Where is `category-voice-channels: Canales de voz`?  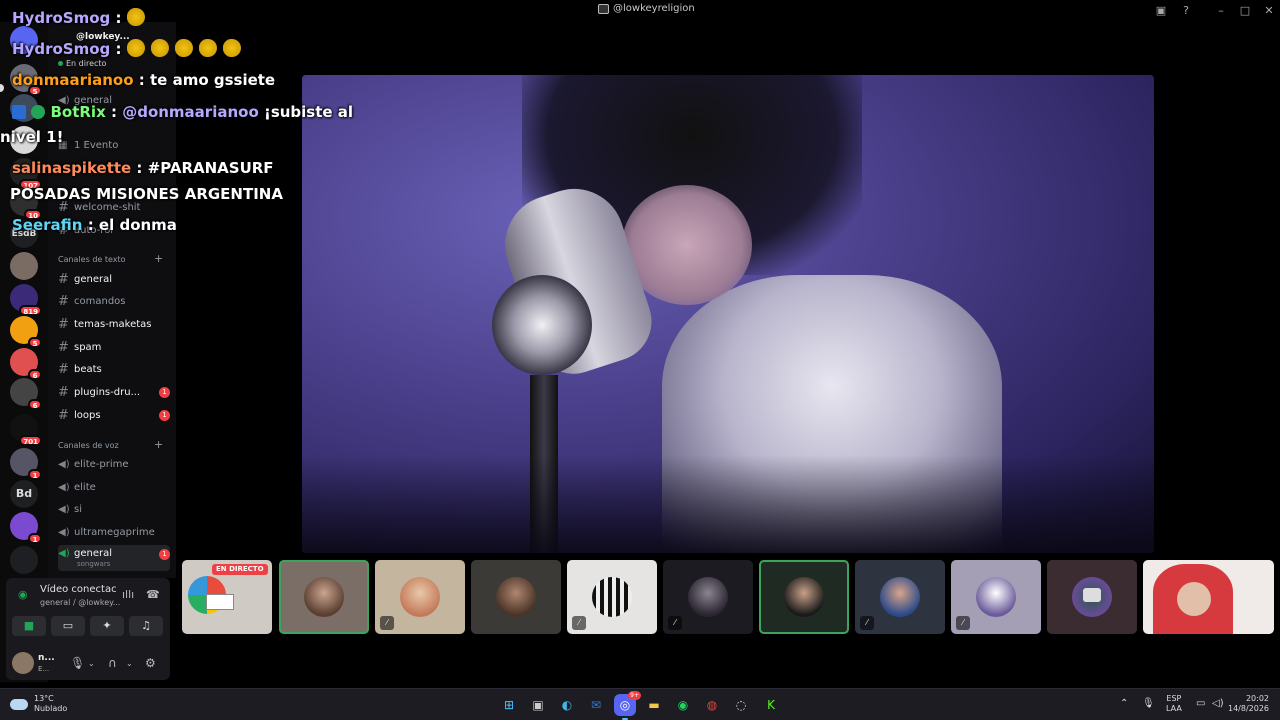
category-voice-channels: Canales de voz is located at coordinates (88, 445).